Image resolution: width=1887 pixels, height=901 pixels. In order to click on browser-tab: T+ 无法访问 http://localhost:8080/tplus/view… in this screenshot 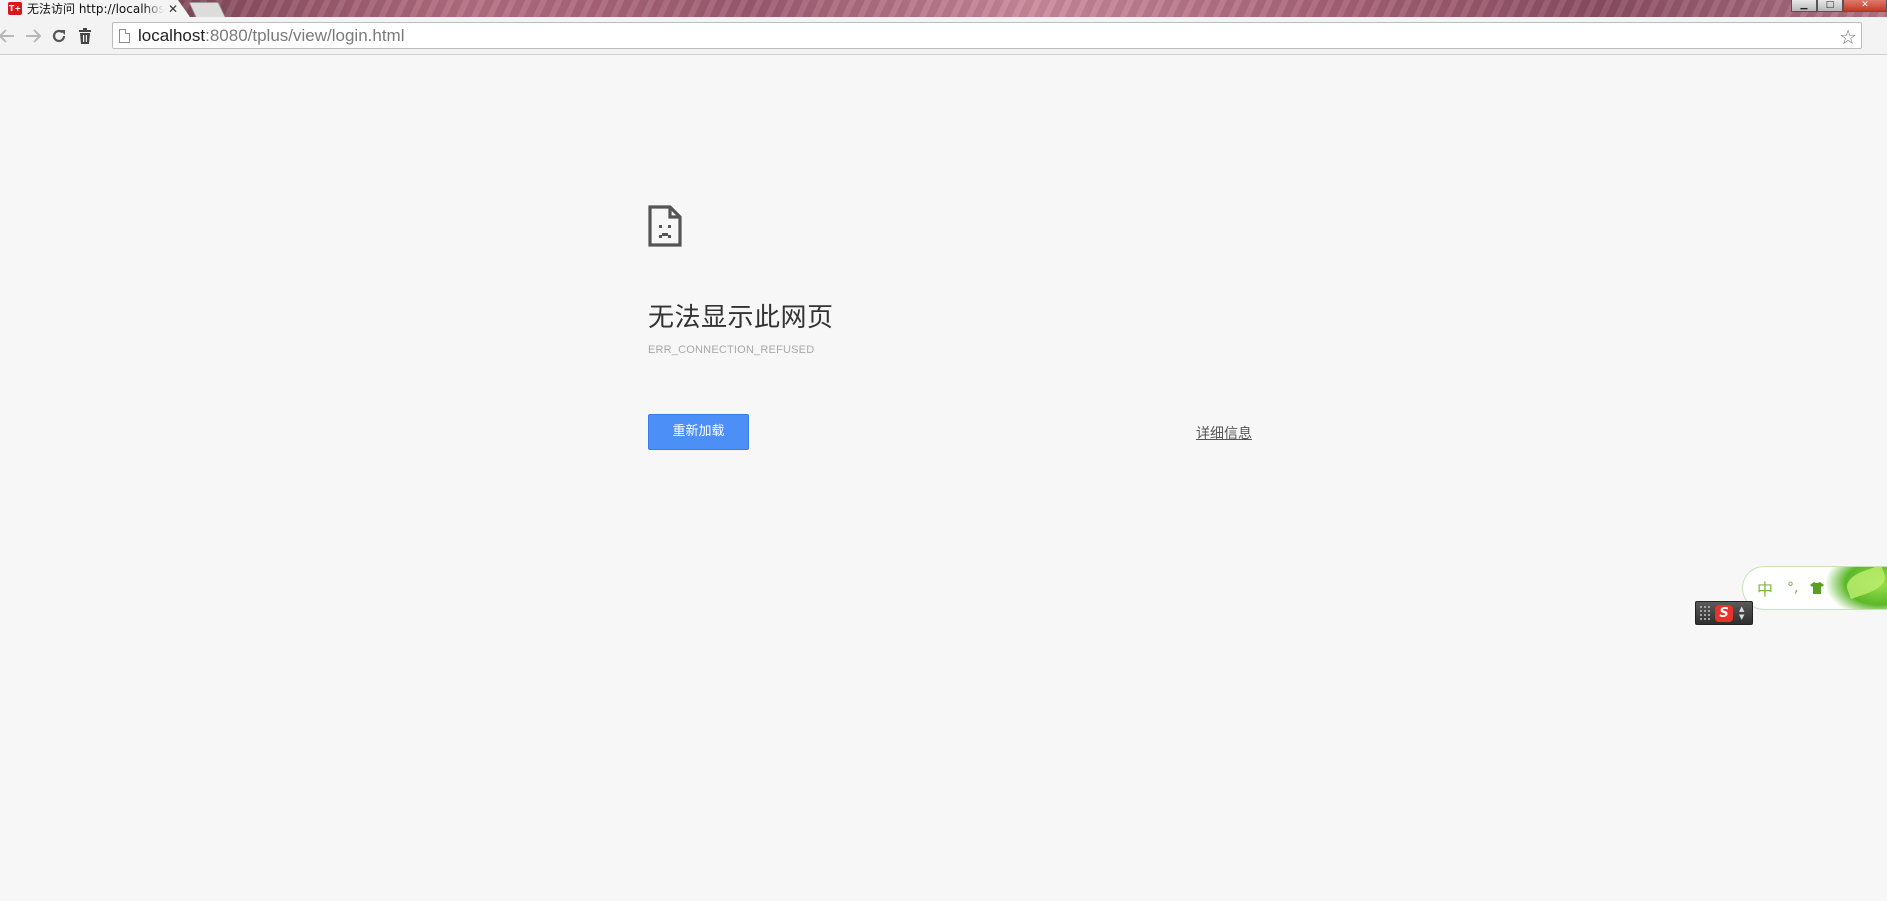, I will do `click(95, 8)`.